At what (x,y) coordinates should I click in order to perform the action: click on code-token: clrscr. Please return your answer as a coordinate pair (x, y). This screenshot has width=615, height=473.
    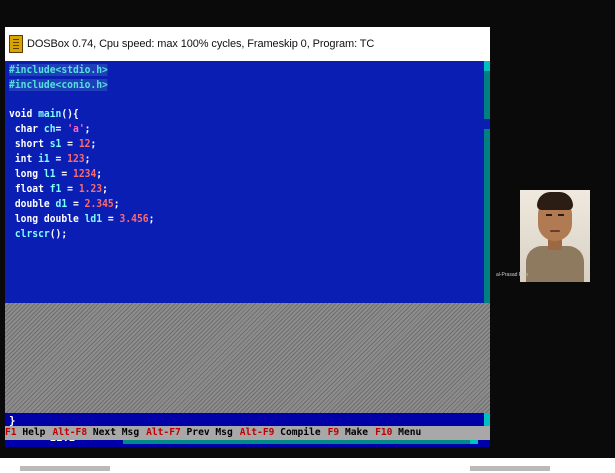
    Looking at the image, I should click on (29, 234).